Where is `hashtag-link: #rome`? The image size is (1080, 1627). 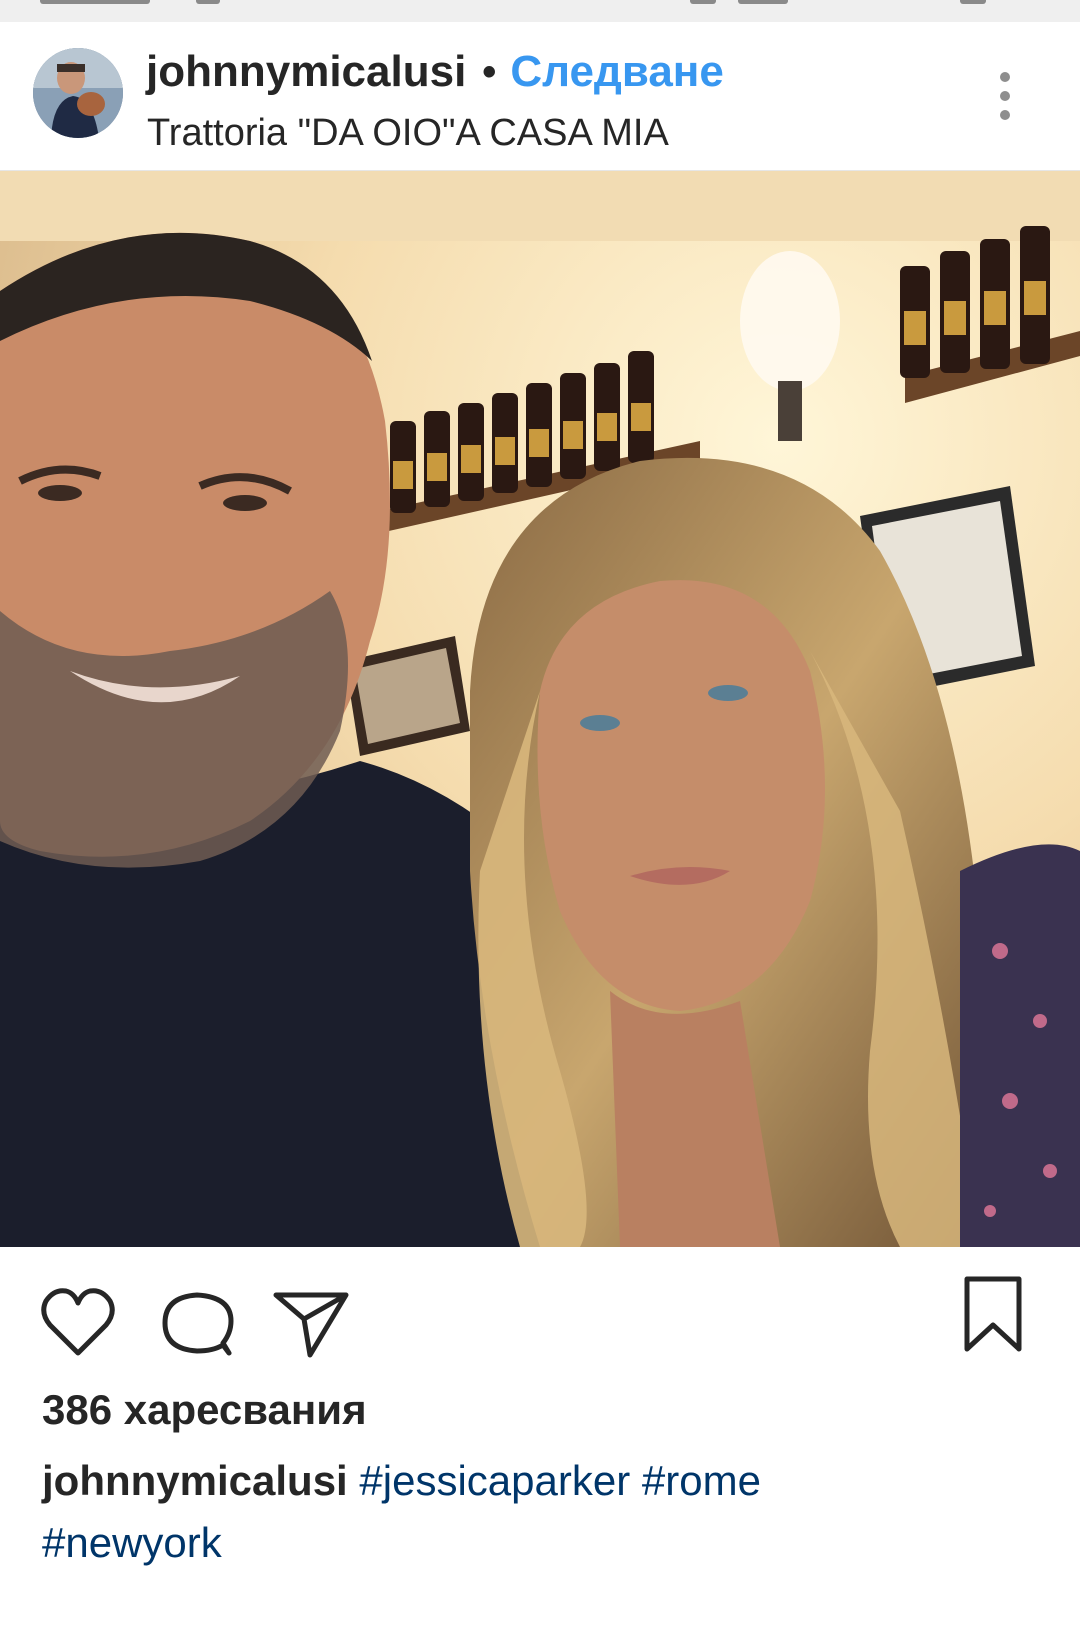
hashtag-link: #rome is located at coordinates (701, 1480).